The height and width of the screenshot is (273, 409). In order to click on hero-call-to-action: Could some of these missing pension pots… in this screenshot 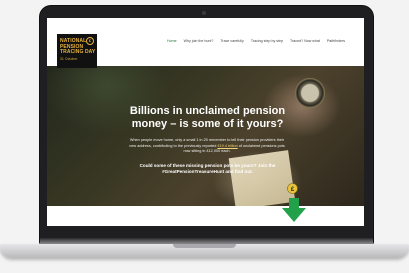, I will do `click(207, 168)`.